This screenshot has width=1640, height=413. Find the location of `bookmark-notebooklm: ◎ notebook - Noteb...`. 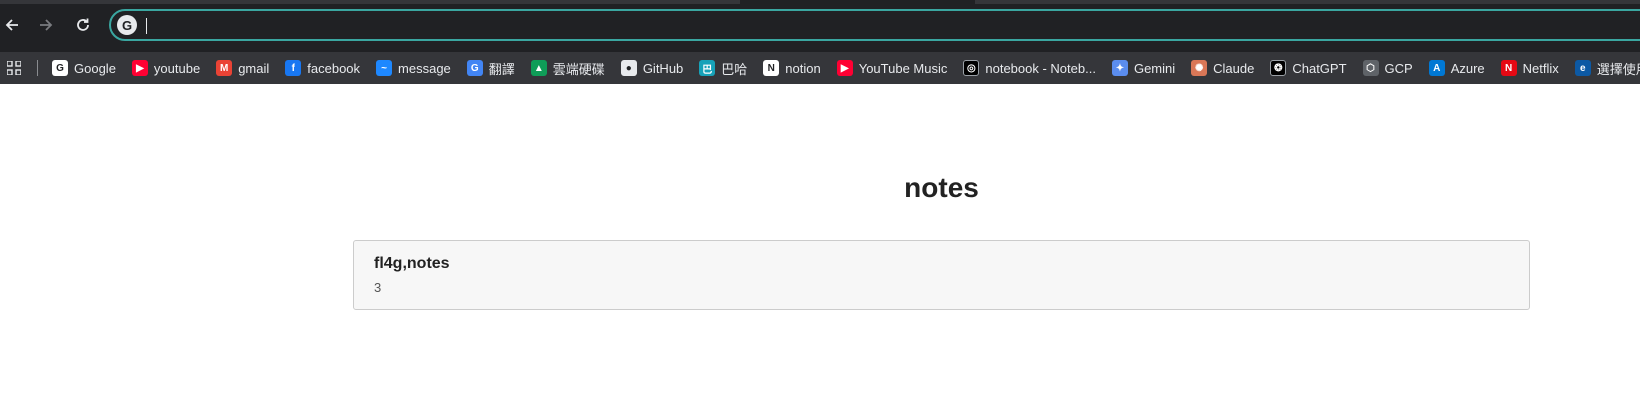

bookmark-notebooklm: ◎ notebook - Noteb... is located at coordinates (1029, 68).